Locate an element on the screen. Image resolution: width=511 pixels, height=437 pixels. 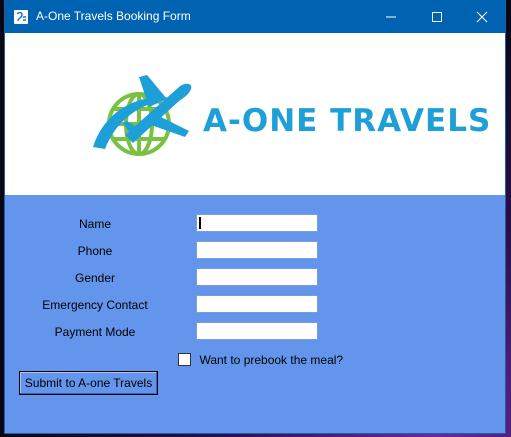
payment-mode-label: Payment Mode is located at coordinates (95, 332).